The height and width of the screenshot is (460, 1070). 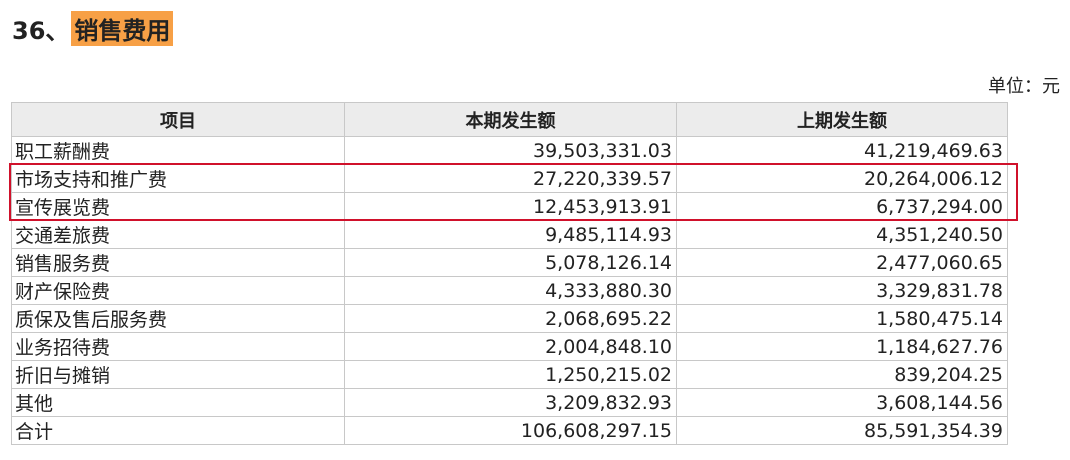 I want to click on row-current: 2,068,695.22, so click(x=510, y=318).